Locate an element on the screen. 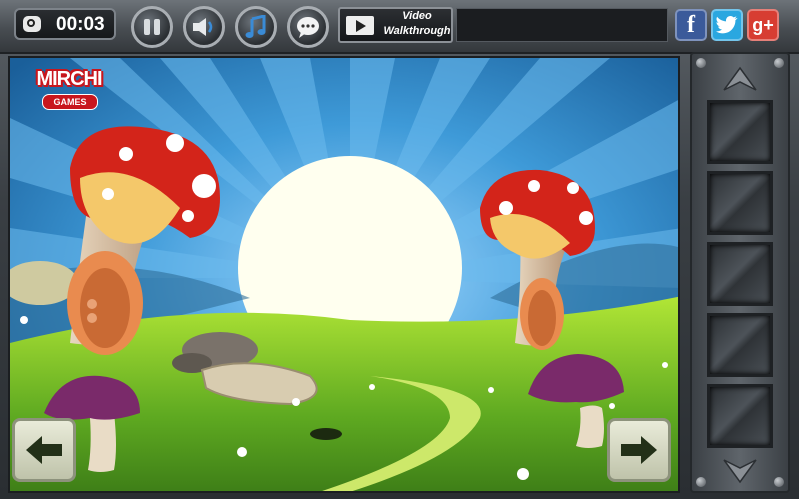  speaker-icon is located at coordinates (203, 27).